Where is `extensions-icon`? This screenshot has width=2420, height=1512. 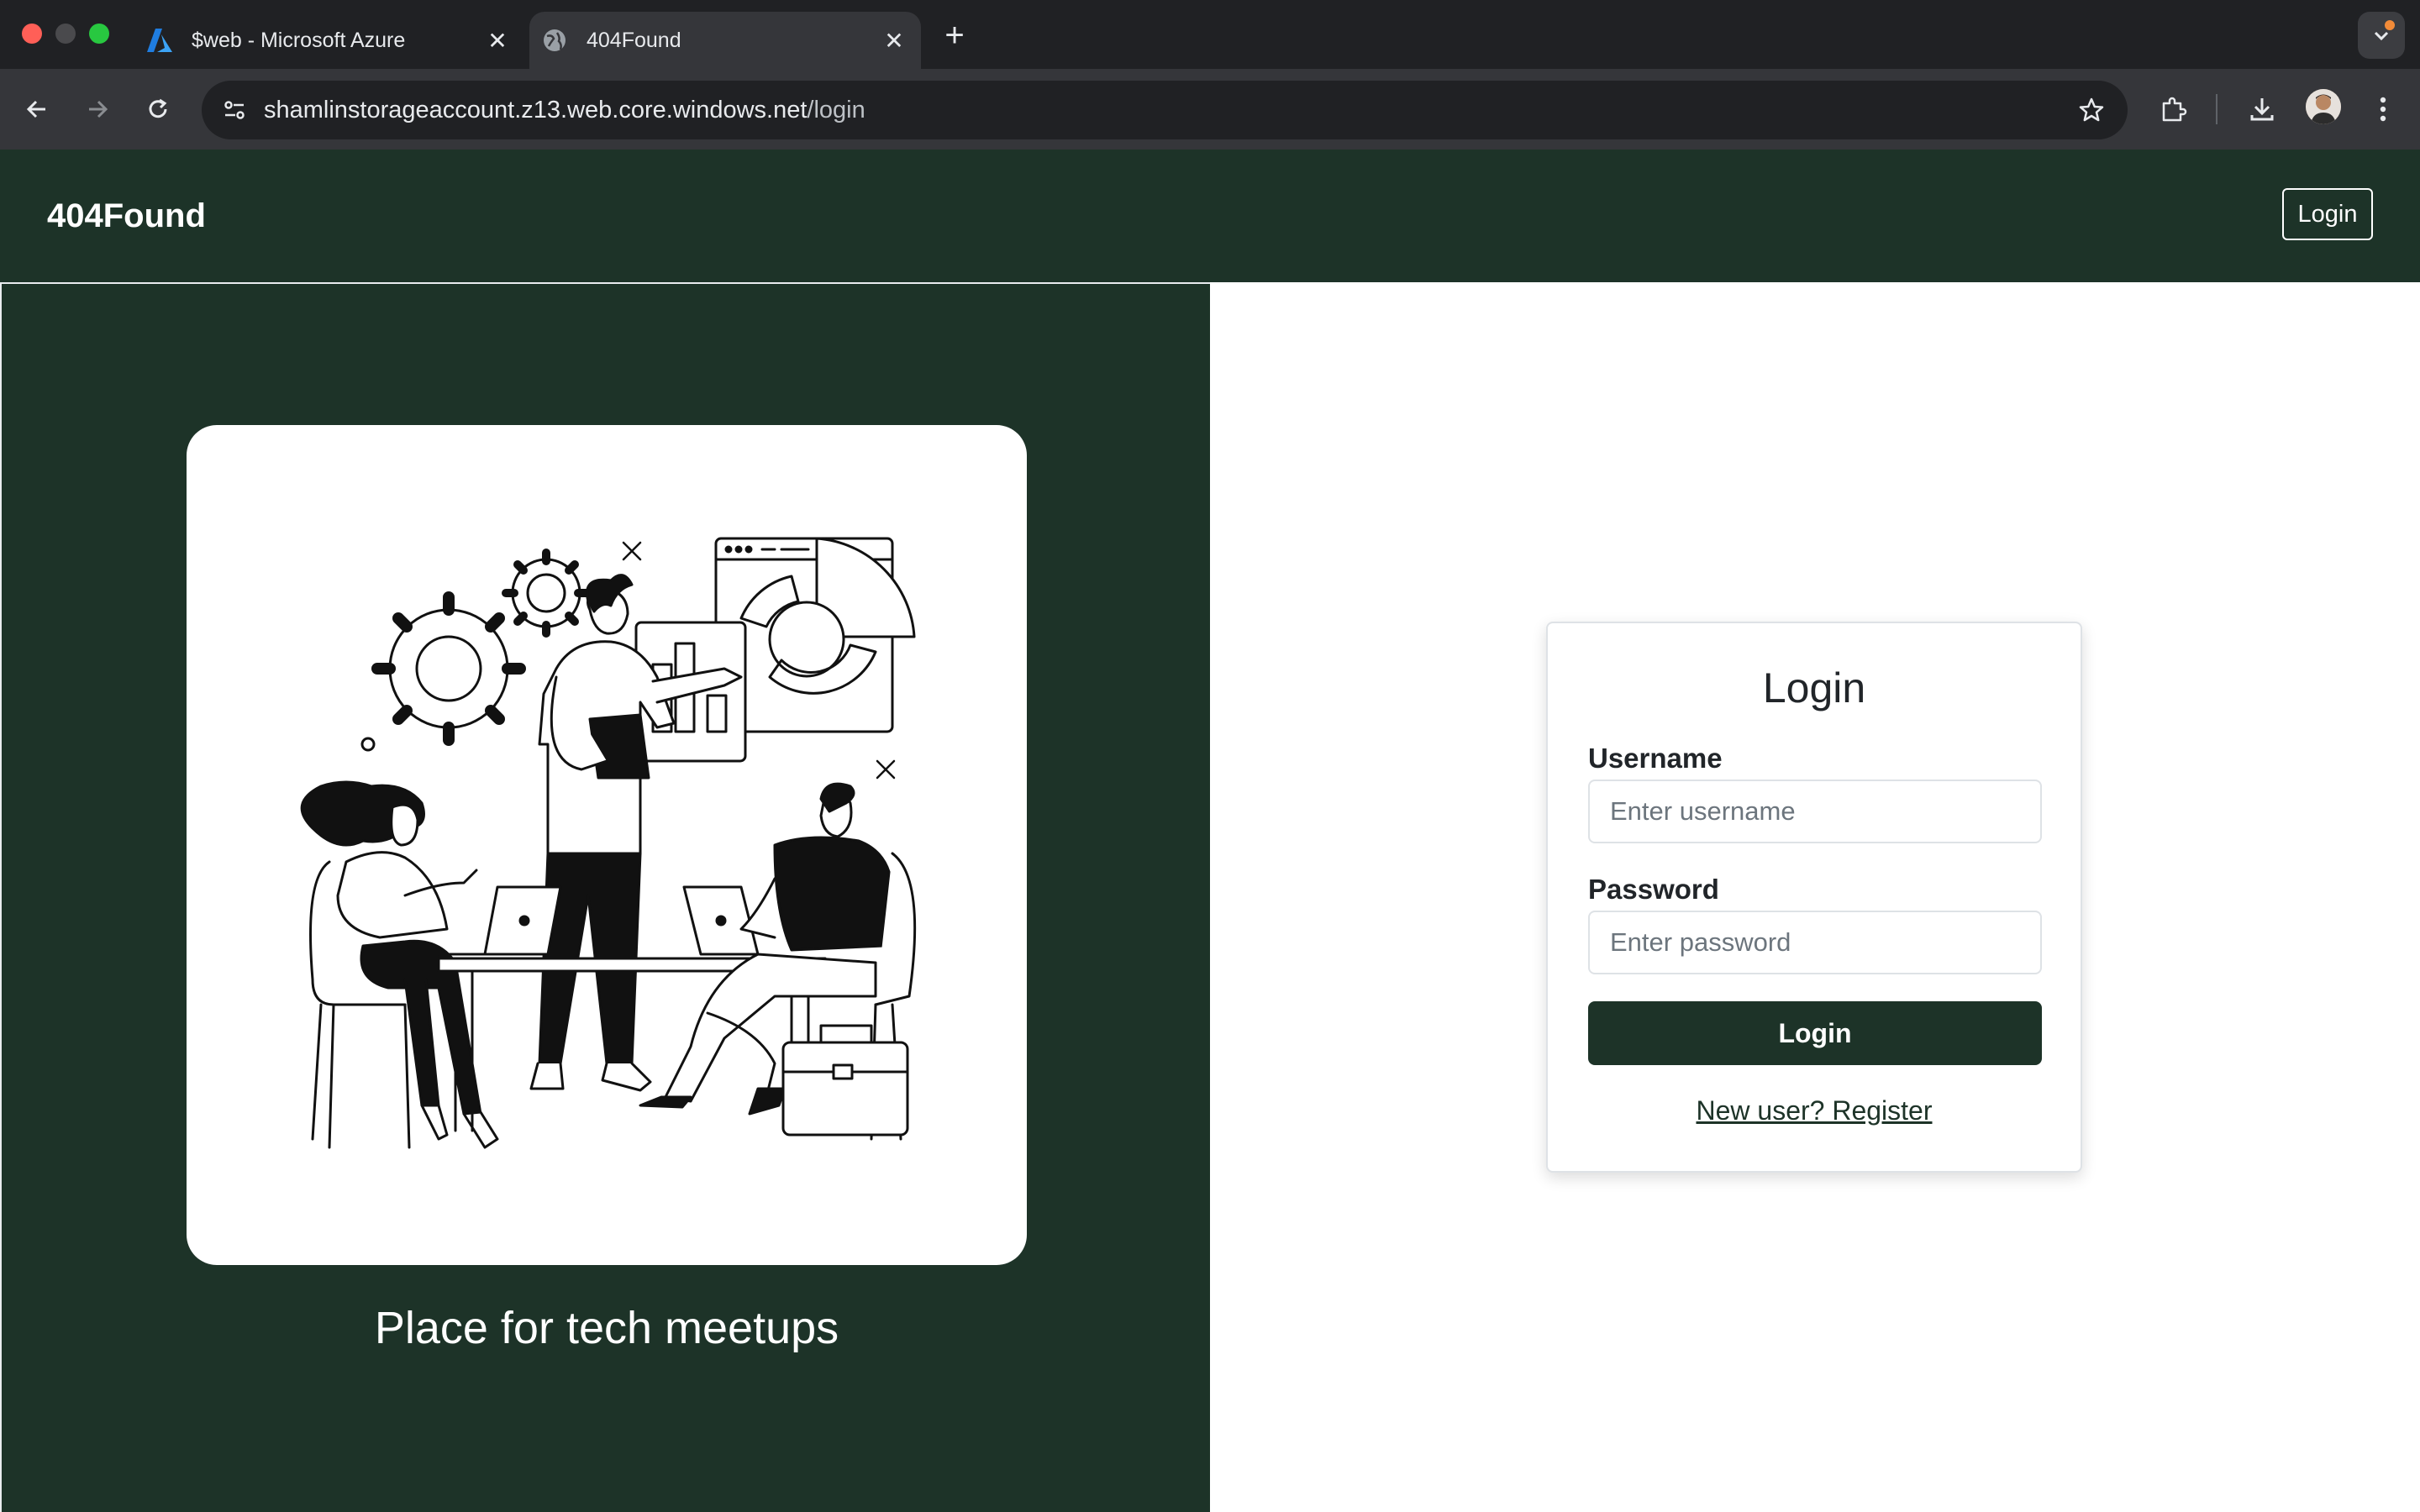 extensions-icon is located at coordinates (2173, 109).